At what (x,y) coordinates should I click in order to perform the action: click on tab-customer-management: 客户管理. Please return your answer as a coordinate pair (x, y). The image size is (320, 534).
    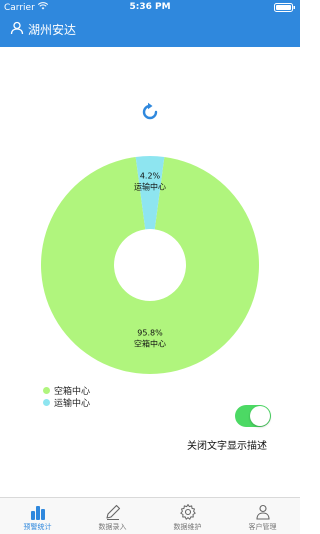
    Looking at the image, I should click on (262, 516).